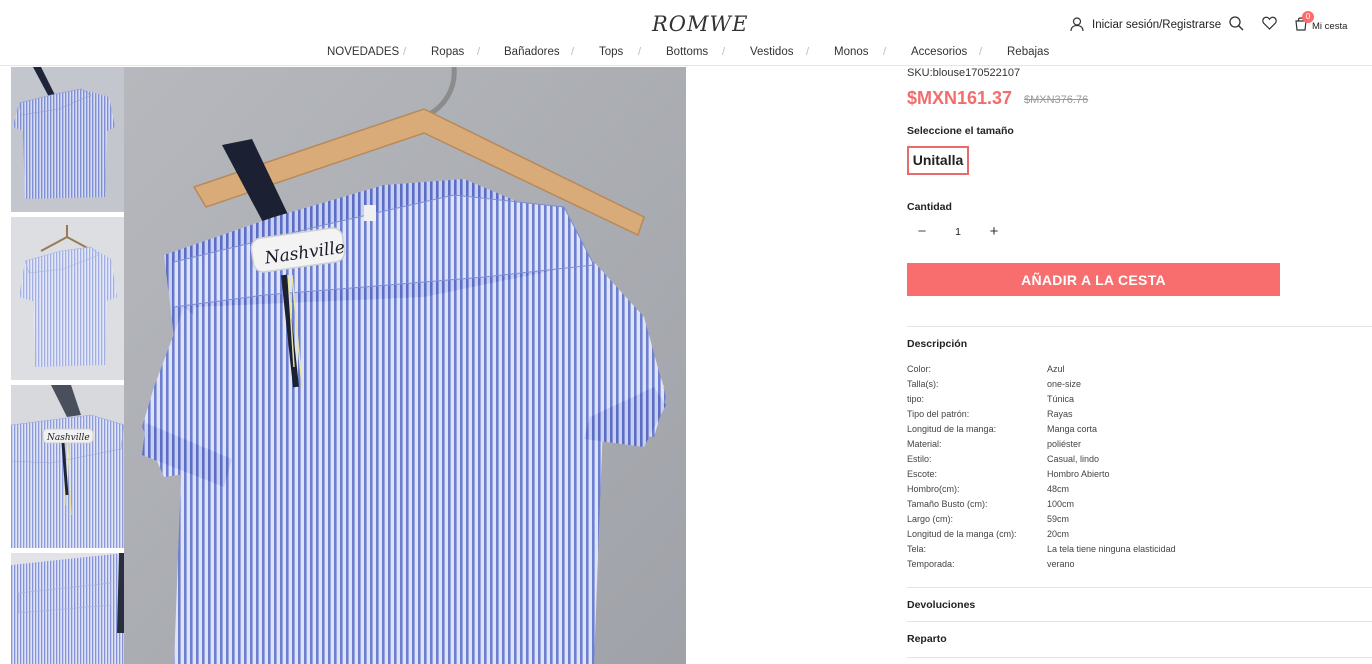  Describe the element at coordinates (1078, 474) in the screenshot. I see `spec-value: Hombro Abierto` at that location.